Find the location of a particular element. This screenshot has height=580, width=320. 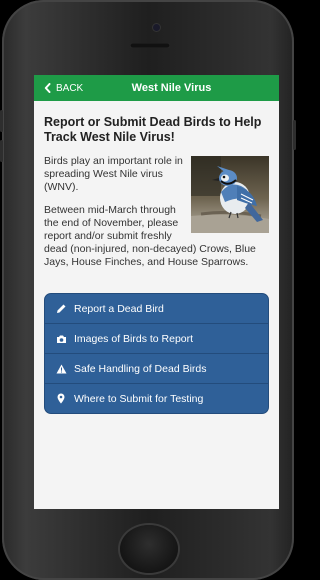

menu-item-label: Report a Dead Bird is located at coordinates (119, 308).